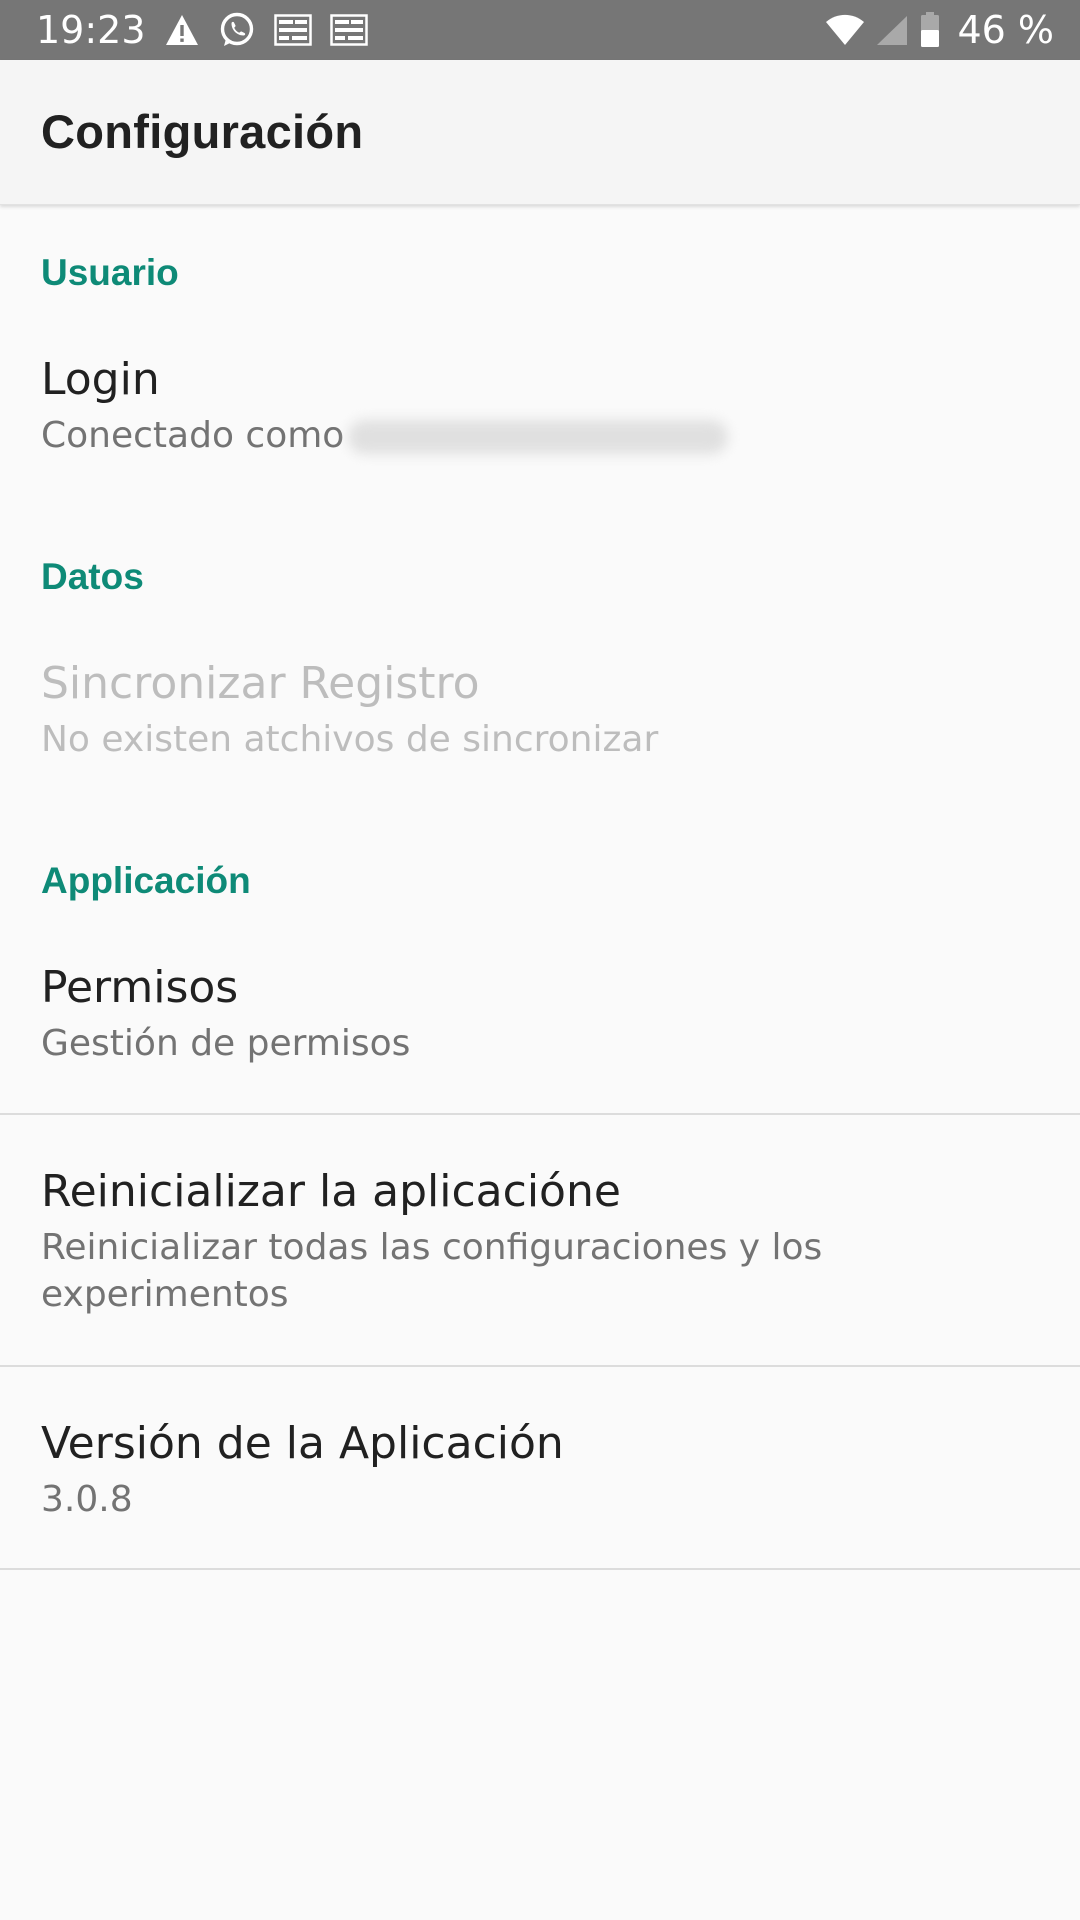 Image resolution: width=1080 pixels, height=1920 pixels. What do you see at coordinates (930, 30) in the screenshot?
I see `battery-icon` at bounding box center [930, 30].